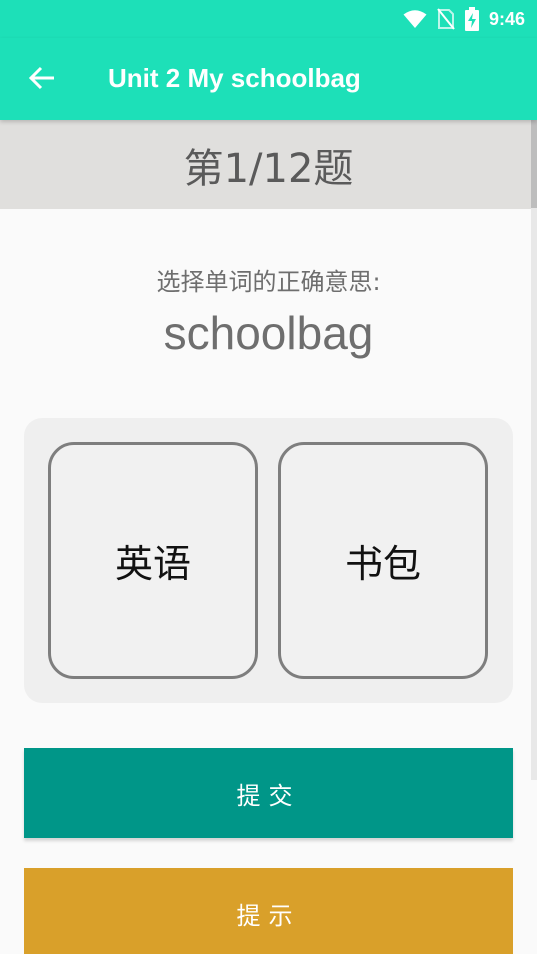  Describe the element at coordinates (268, 282) in the screenshot. I see `question-prompt: 选择单词的正确意思:` at that location.